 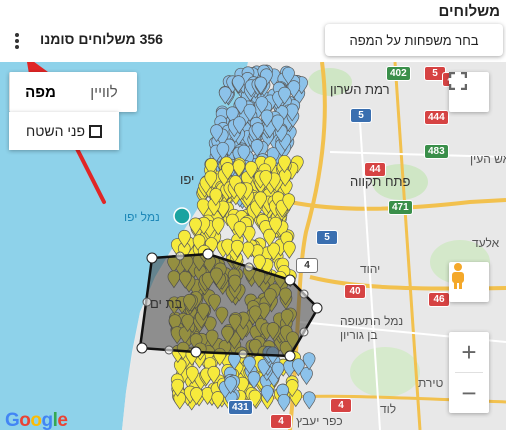 I want to click on park, so click(x=385, y=372).